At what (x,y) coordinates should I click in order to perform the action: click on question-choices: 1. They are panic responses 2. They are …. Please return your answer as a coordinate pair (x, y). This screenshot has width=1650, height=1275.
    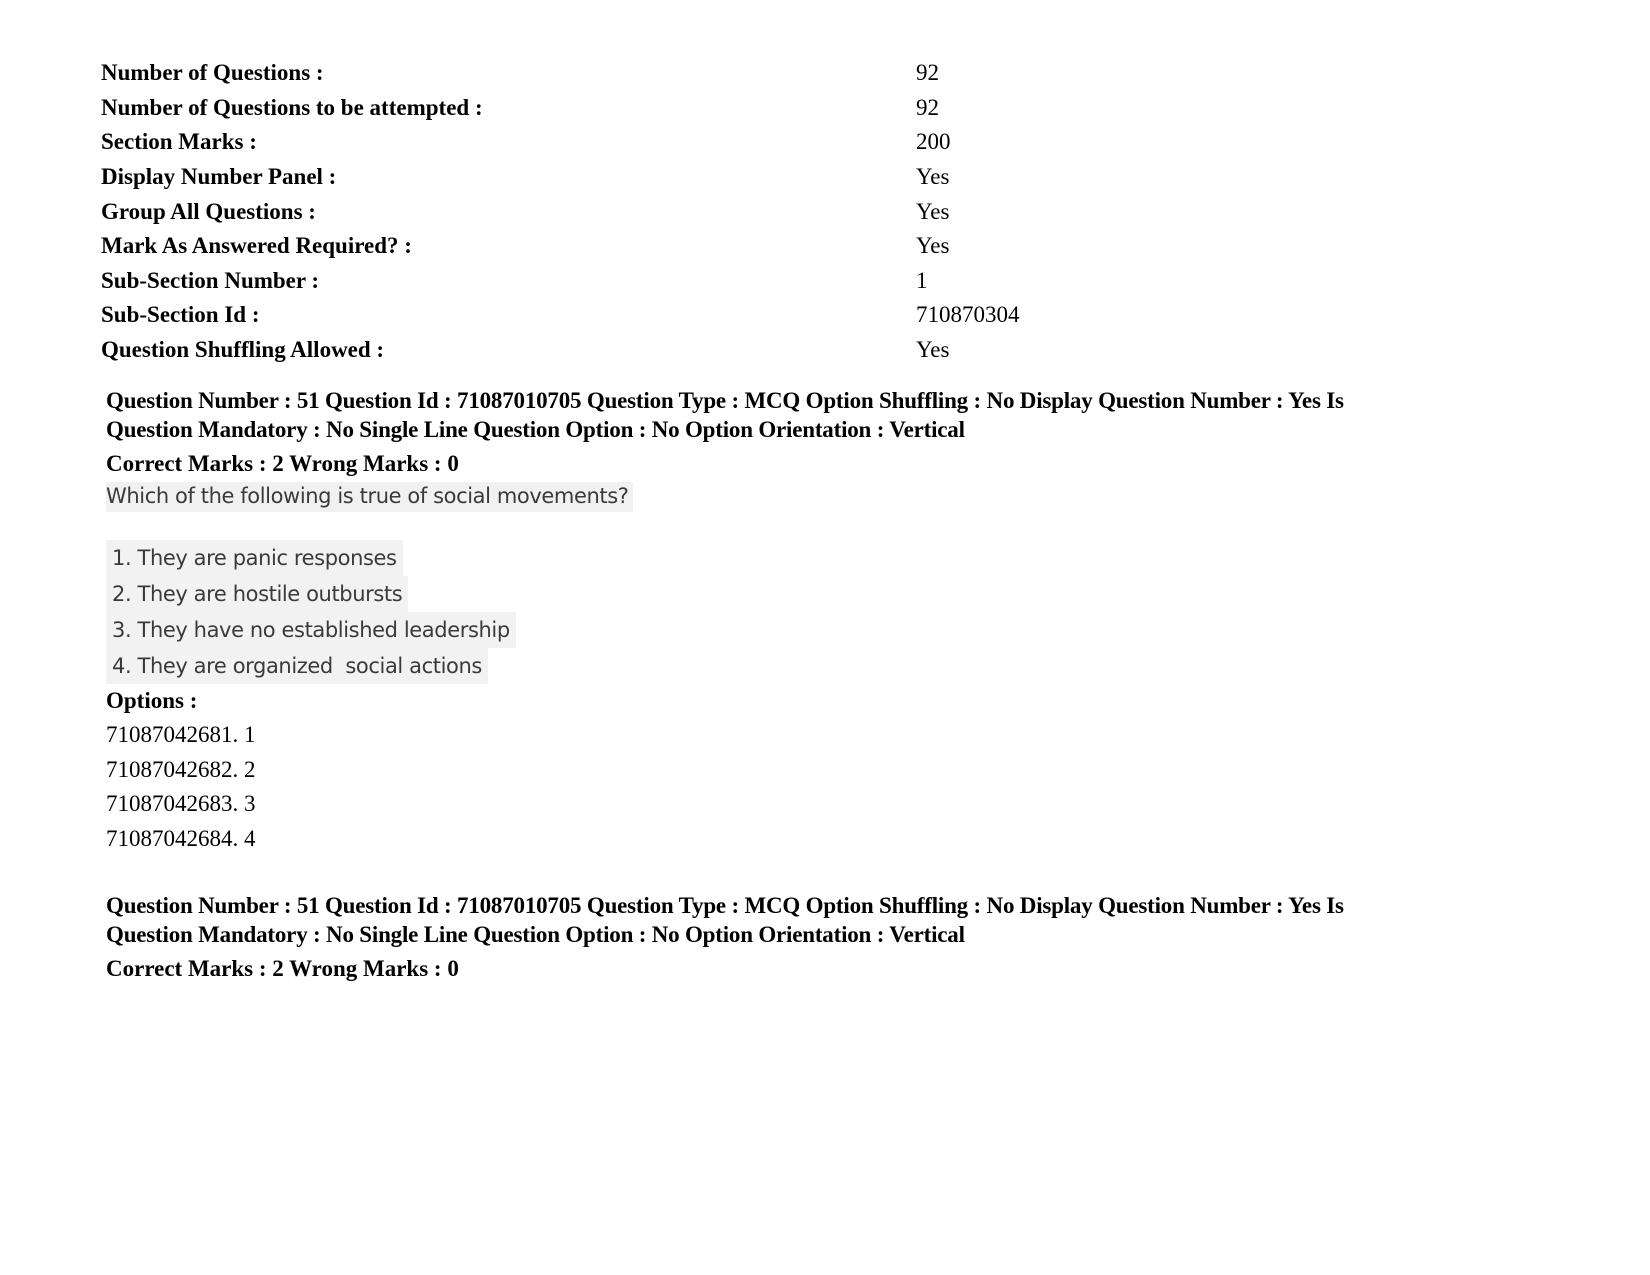
    Looking at the image, I should click on (369, 612).